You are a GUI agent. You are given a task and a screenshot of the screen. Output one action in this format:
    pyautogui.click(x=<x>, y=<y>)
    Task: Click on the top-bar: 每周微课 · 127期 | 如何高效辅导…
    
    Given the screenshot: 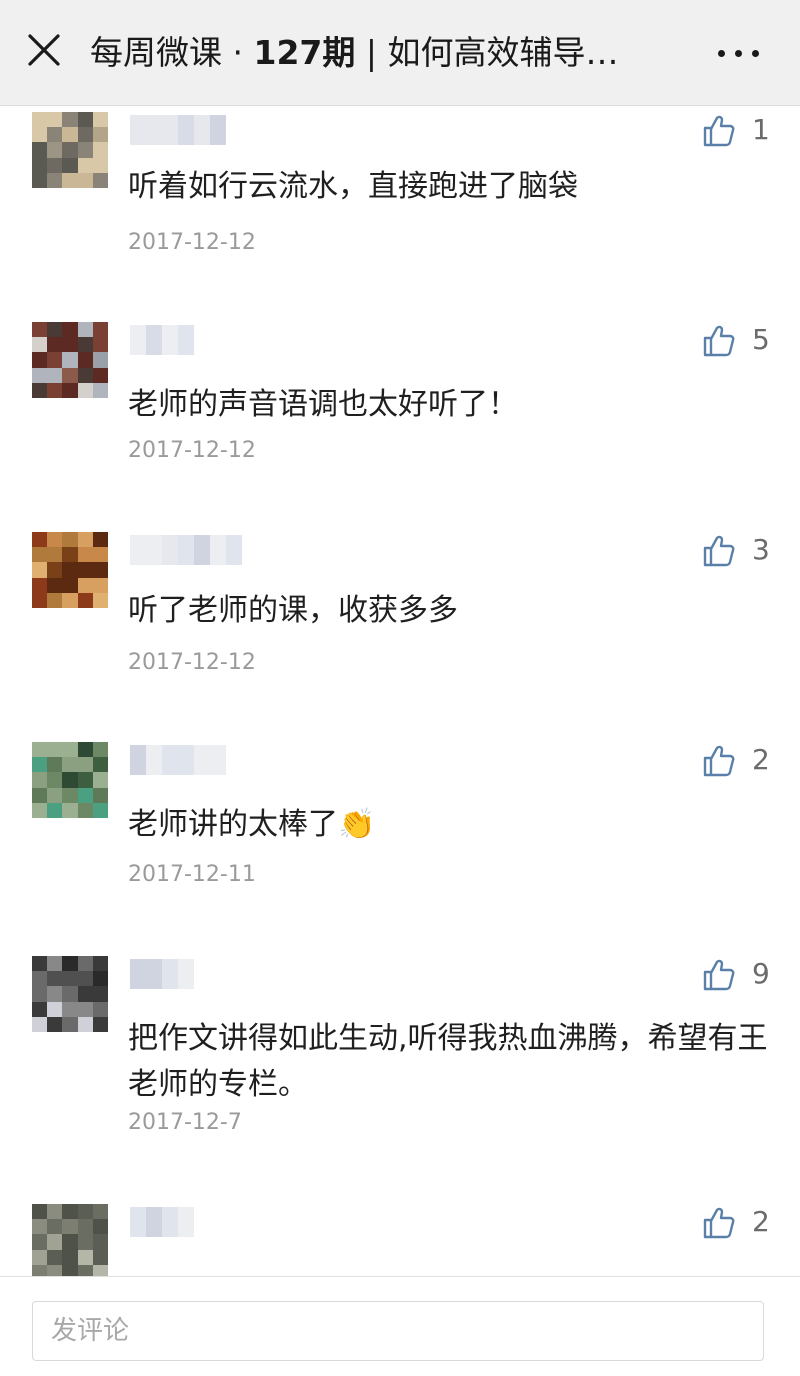 What is the action you would take?
    pyautogui.click(x=400, y=53)
    